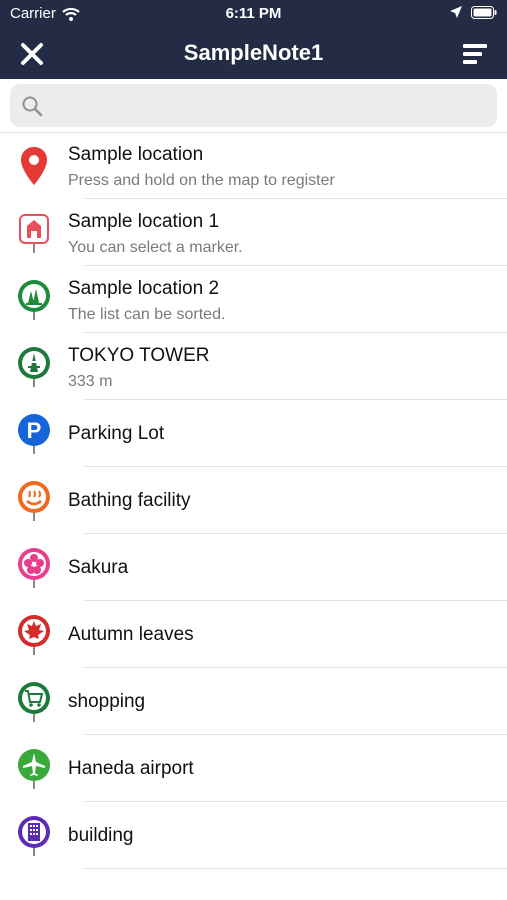  What do you see at coordinates (131, 768) in the screenshot?
I see `list-item-title: Haneda airport` at bounding box center [131, 768].